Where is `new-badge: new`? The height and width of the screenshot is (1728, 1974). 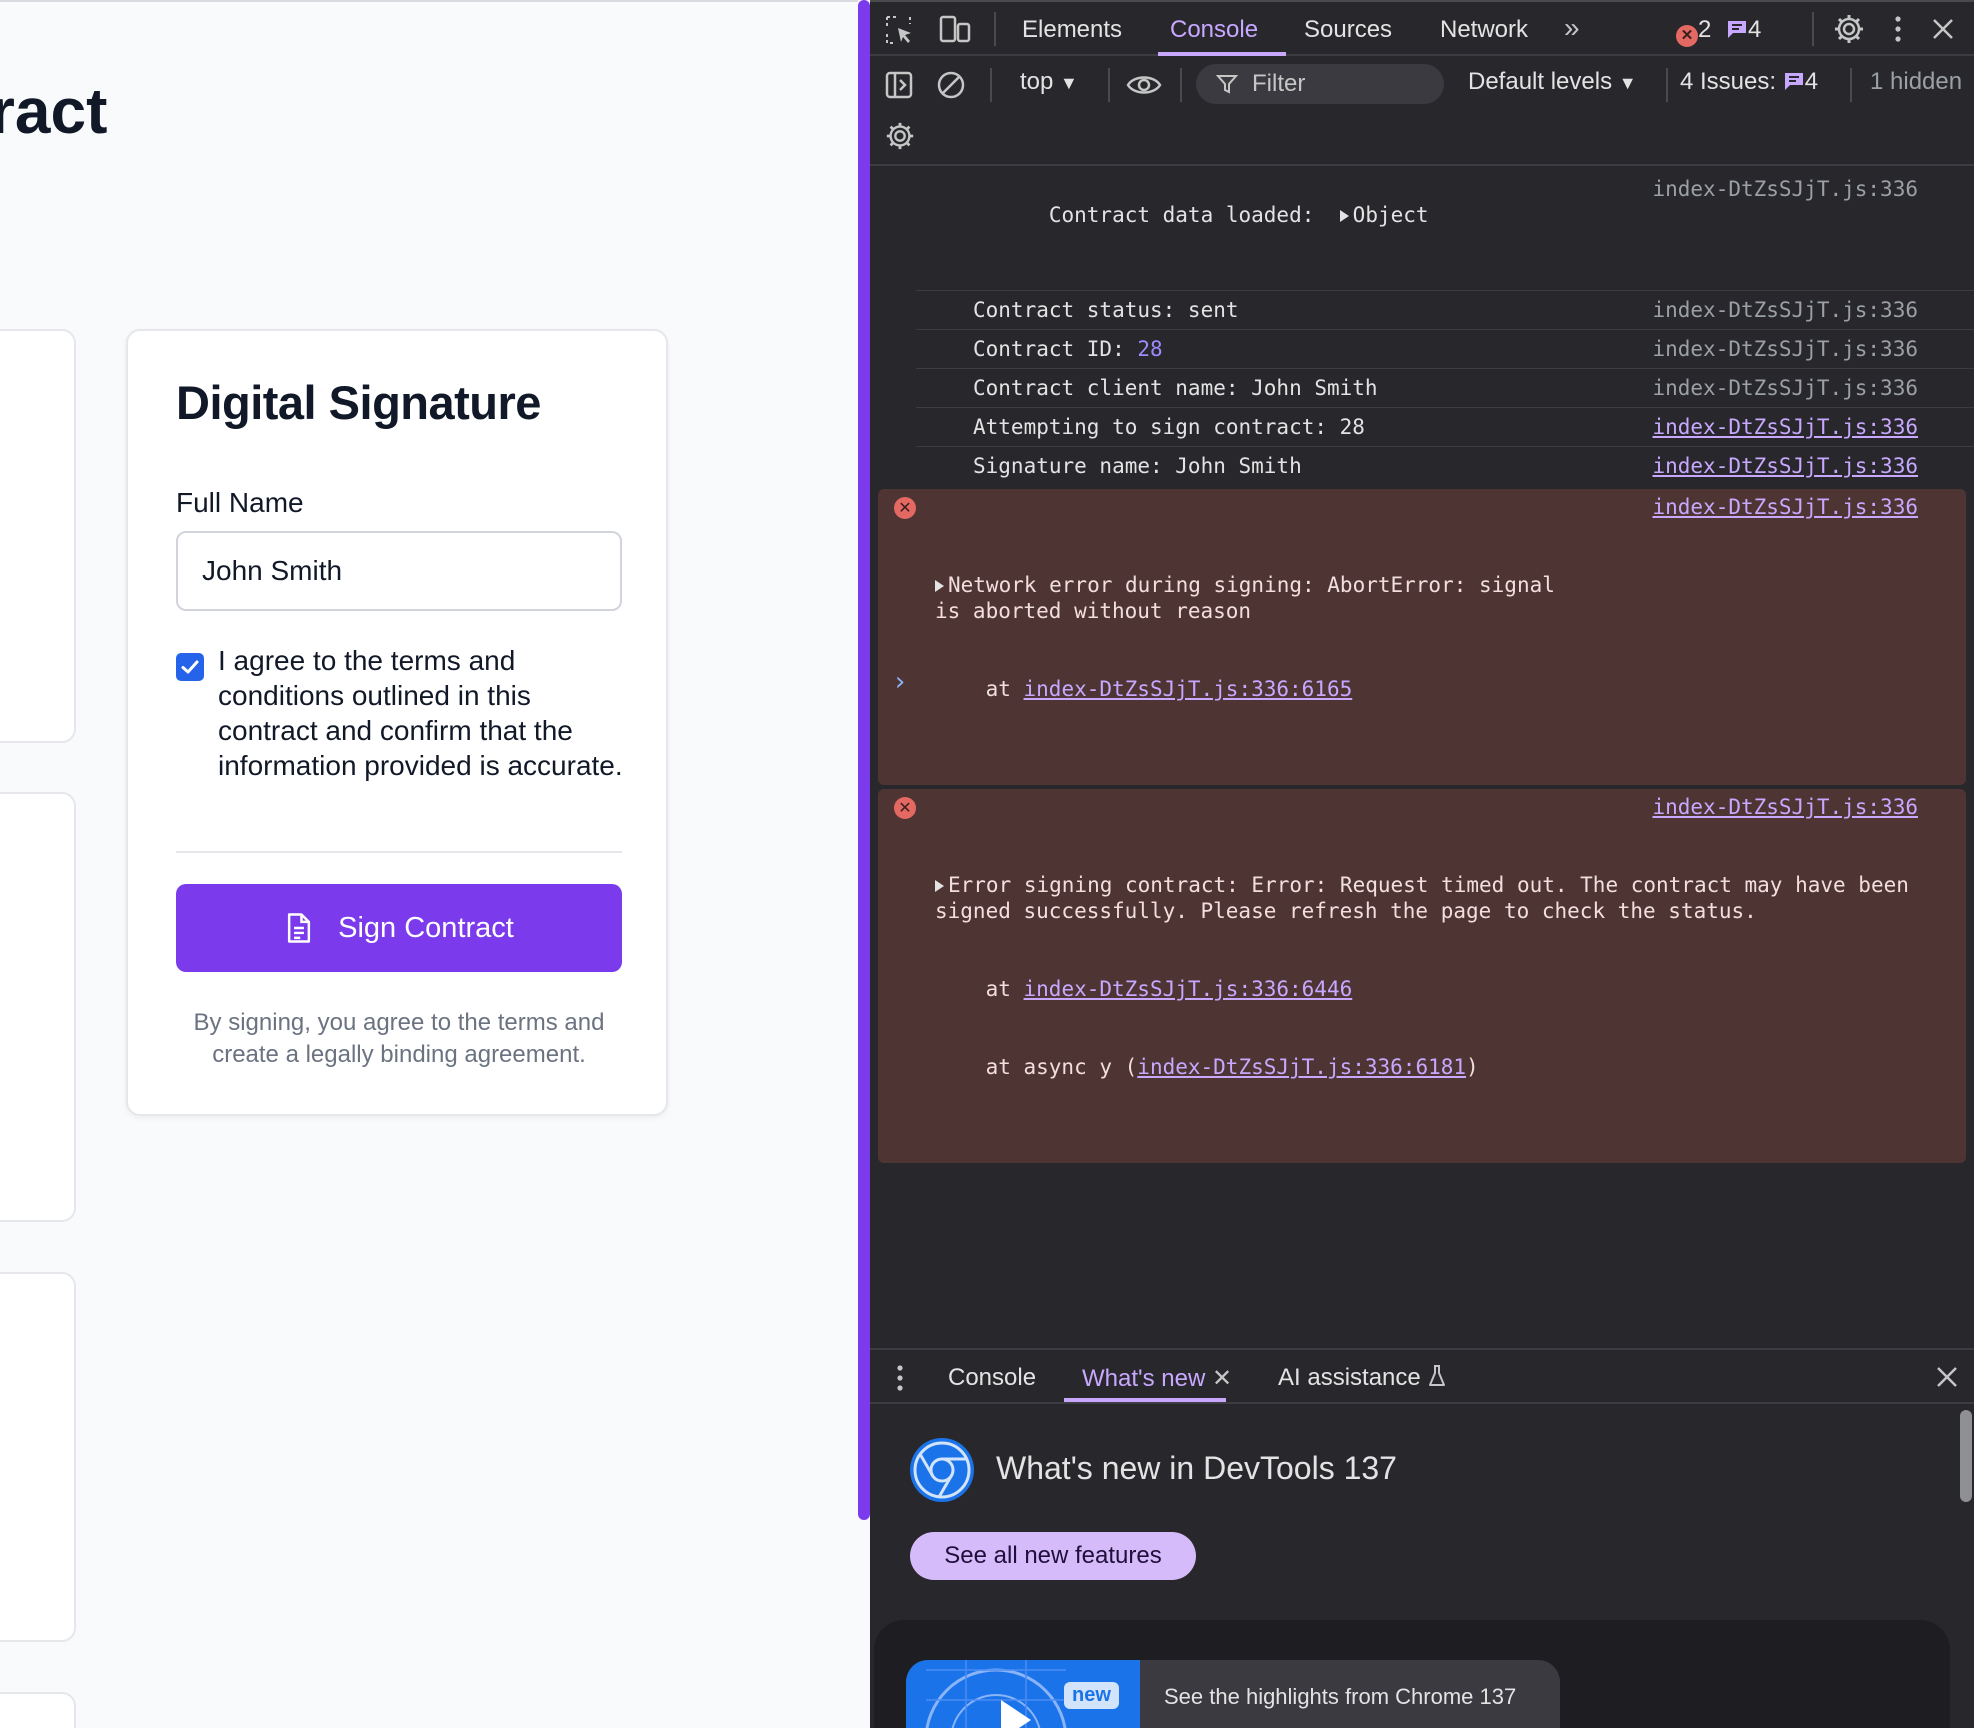 new-badge: new is located at coordinates (1091, 1695).